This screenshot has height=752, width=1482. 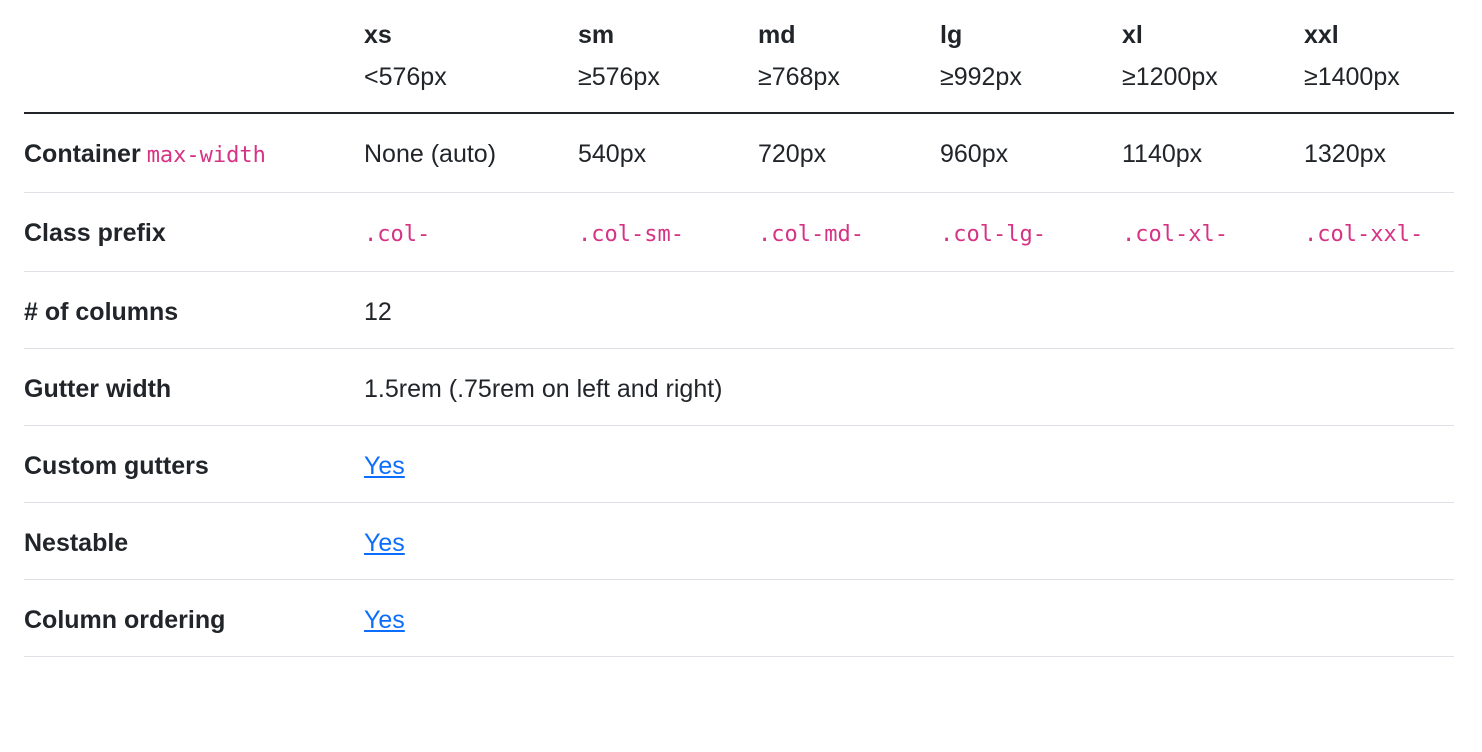 What do you see at coordinates (194, 387) in the screenshot?
I see `row-label-gutter: Gutter width` at bounding box center [194, 387].